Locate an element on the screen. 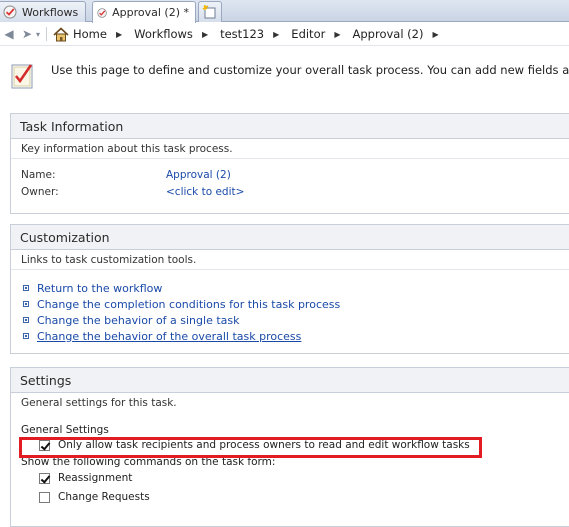  section-description: Links to task customization tools. is located at coordinates (290, 260).